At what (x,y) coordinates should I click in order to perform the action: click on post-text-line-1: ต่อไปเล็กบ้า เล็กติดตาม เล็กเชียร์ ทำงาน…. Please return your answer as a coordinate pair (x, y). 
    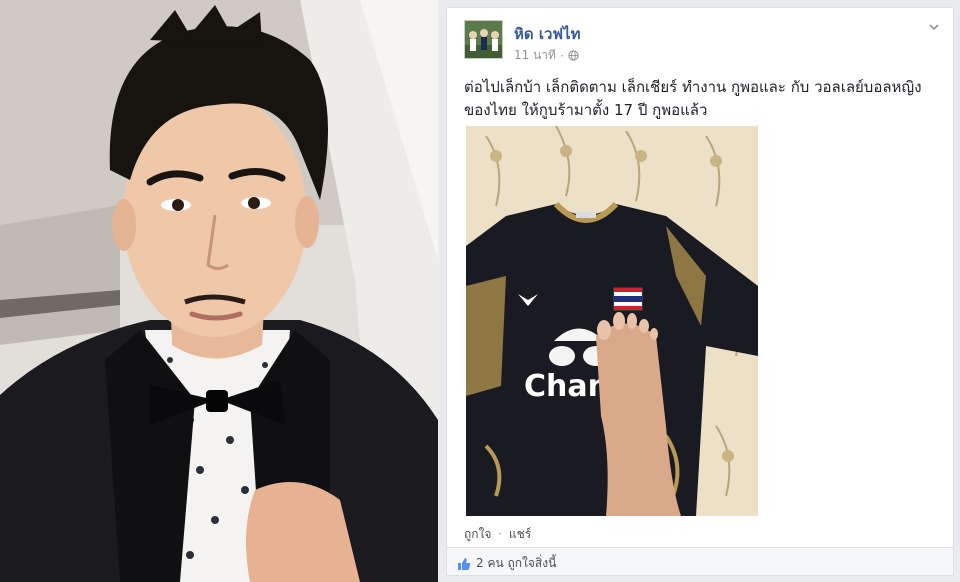
    Looking at the image, I should click on (693, 87).